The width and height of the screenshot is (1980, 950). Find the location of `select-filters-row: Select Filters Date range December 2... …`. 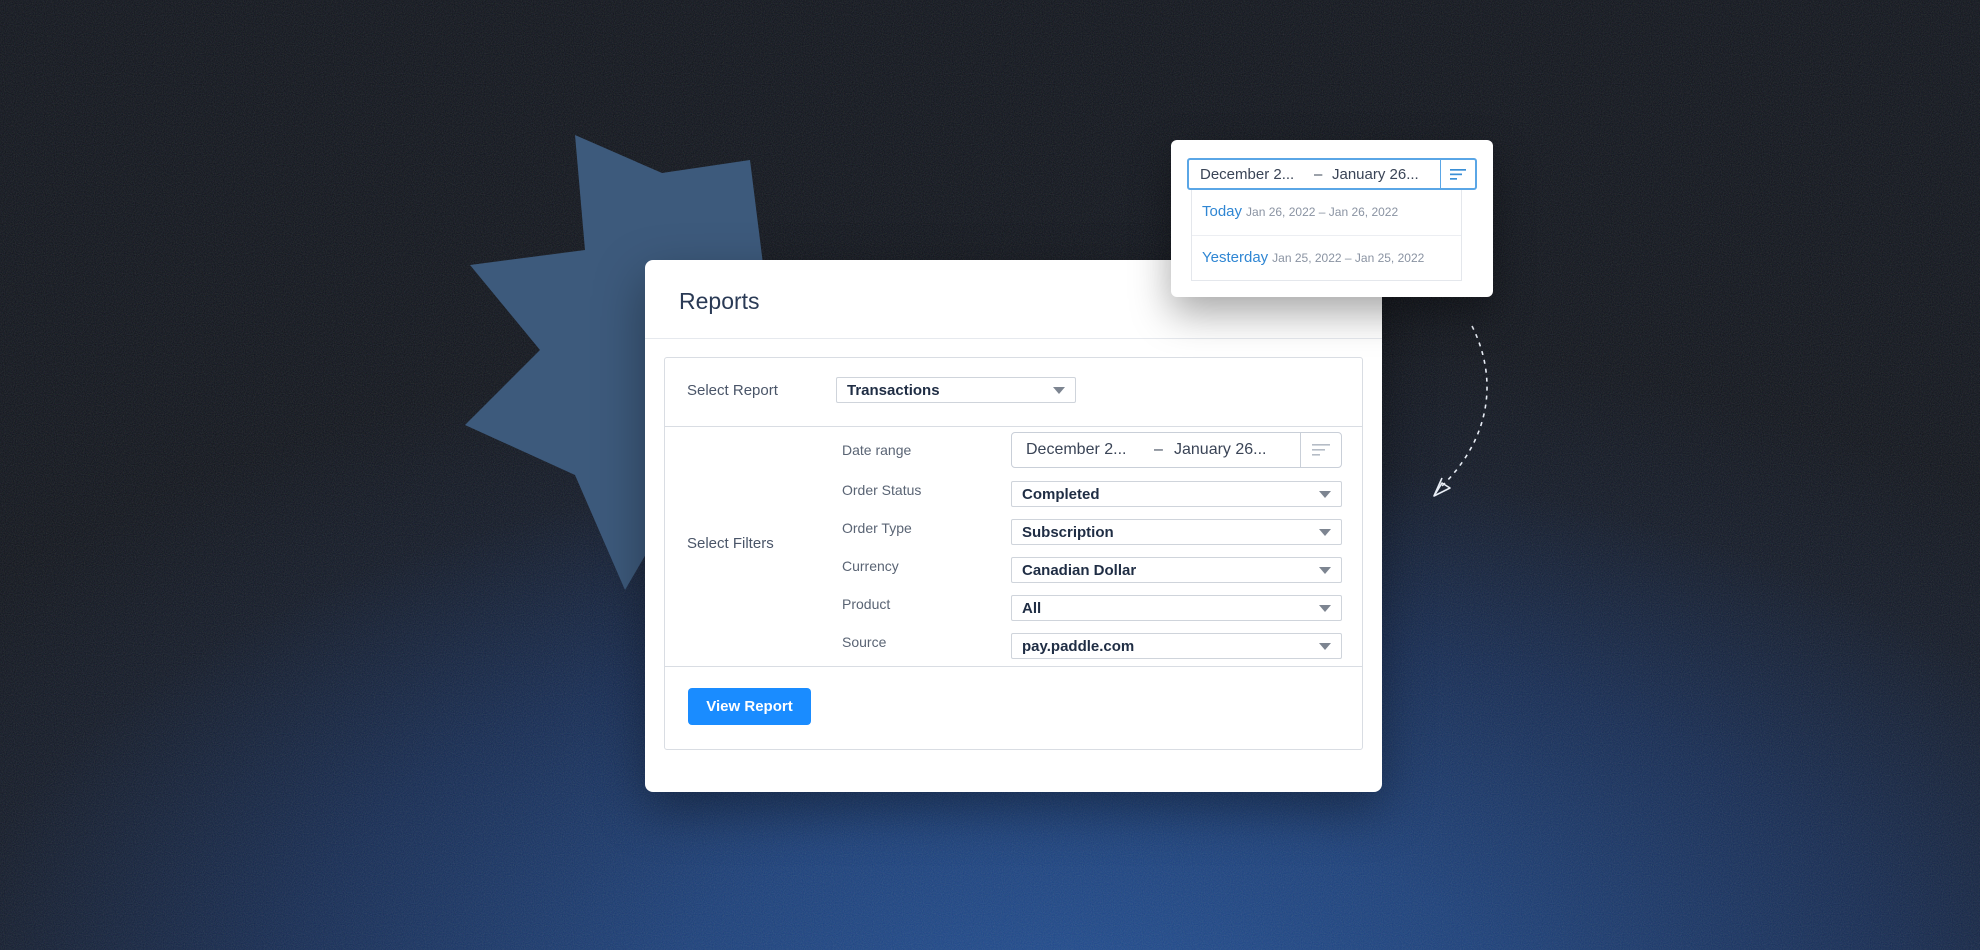

select-filters-row: Select Filters Date range December 2... … is located at coordinates (1013, 546).